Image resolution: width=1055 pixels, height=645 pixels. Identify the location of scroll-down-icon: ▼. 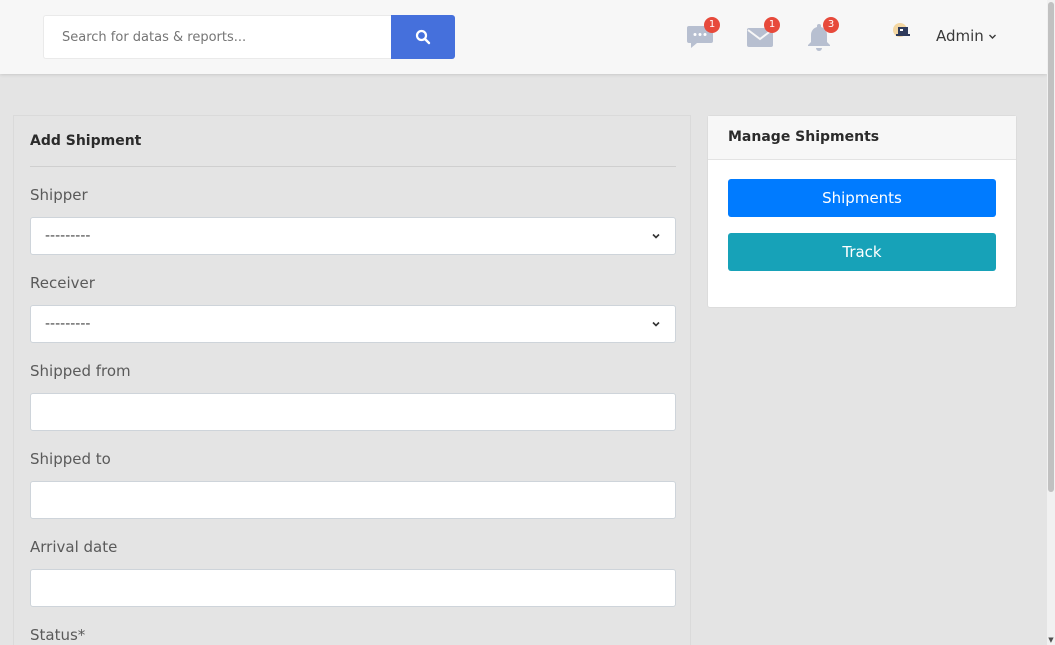
(1051, 640).